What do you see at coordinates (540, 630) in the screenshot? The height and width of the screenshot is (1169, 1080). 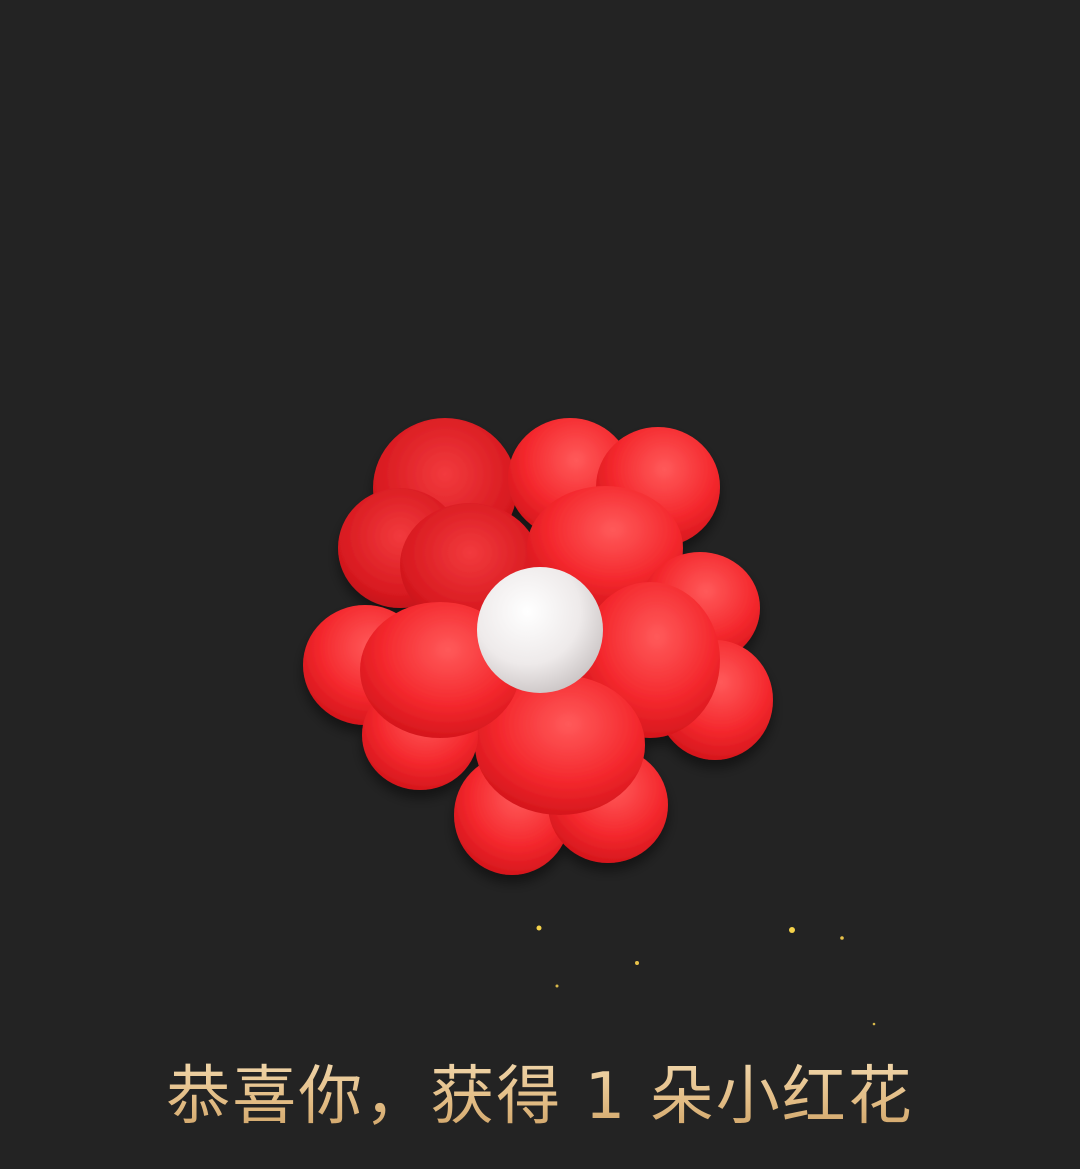 I see `flower-center` at bounding box center [540, 630].